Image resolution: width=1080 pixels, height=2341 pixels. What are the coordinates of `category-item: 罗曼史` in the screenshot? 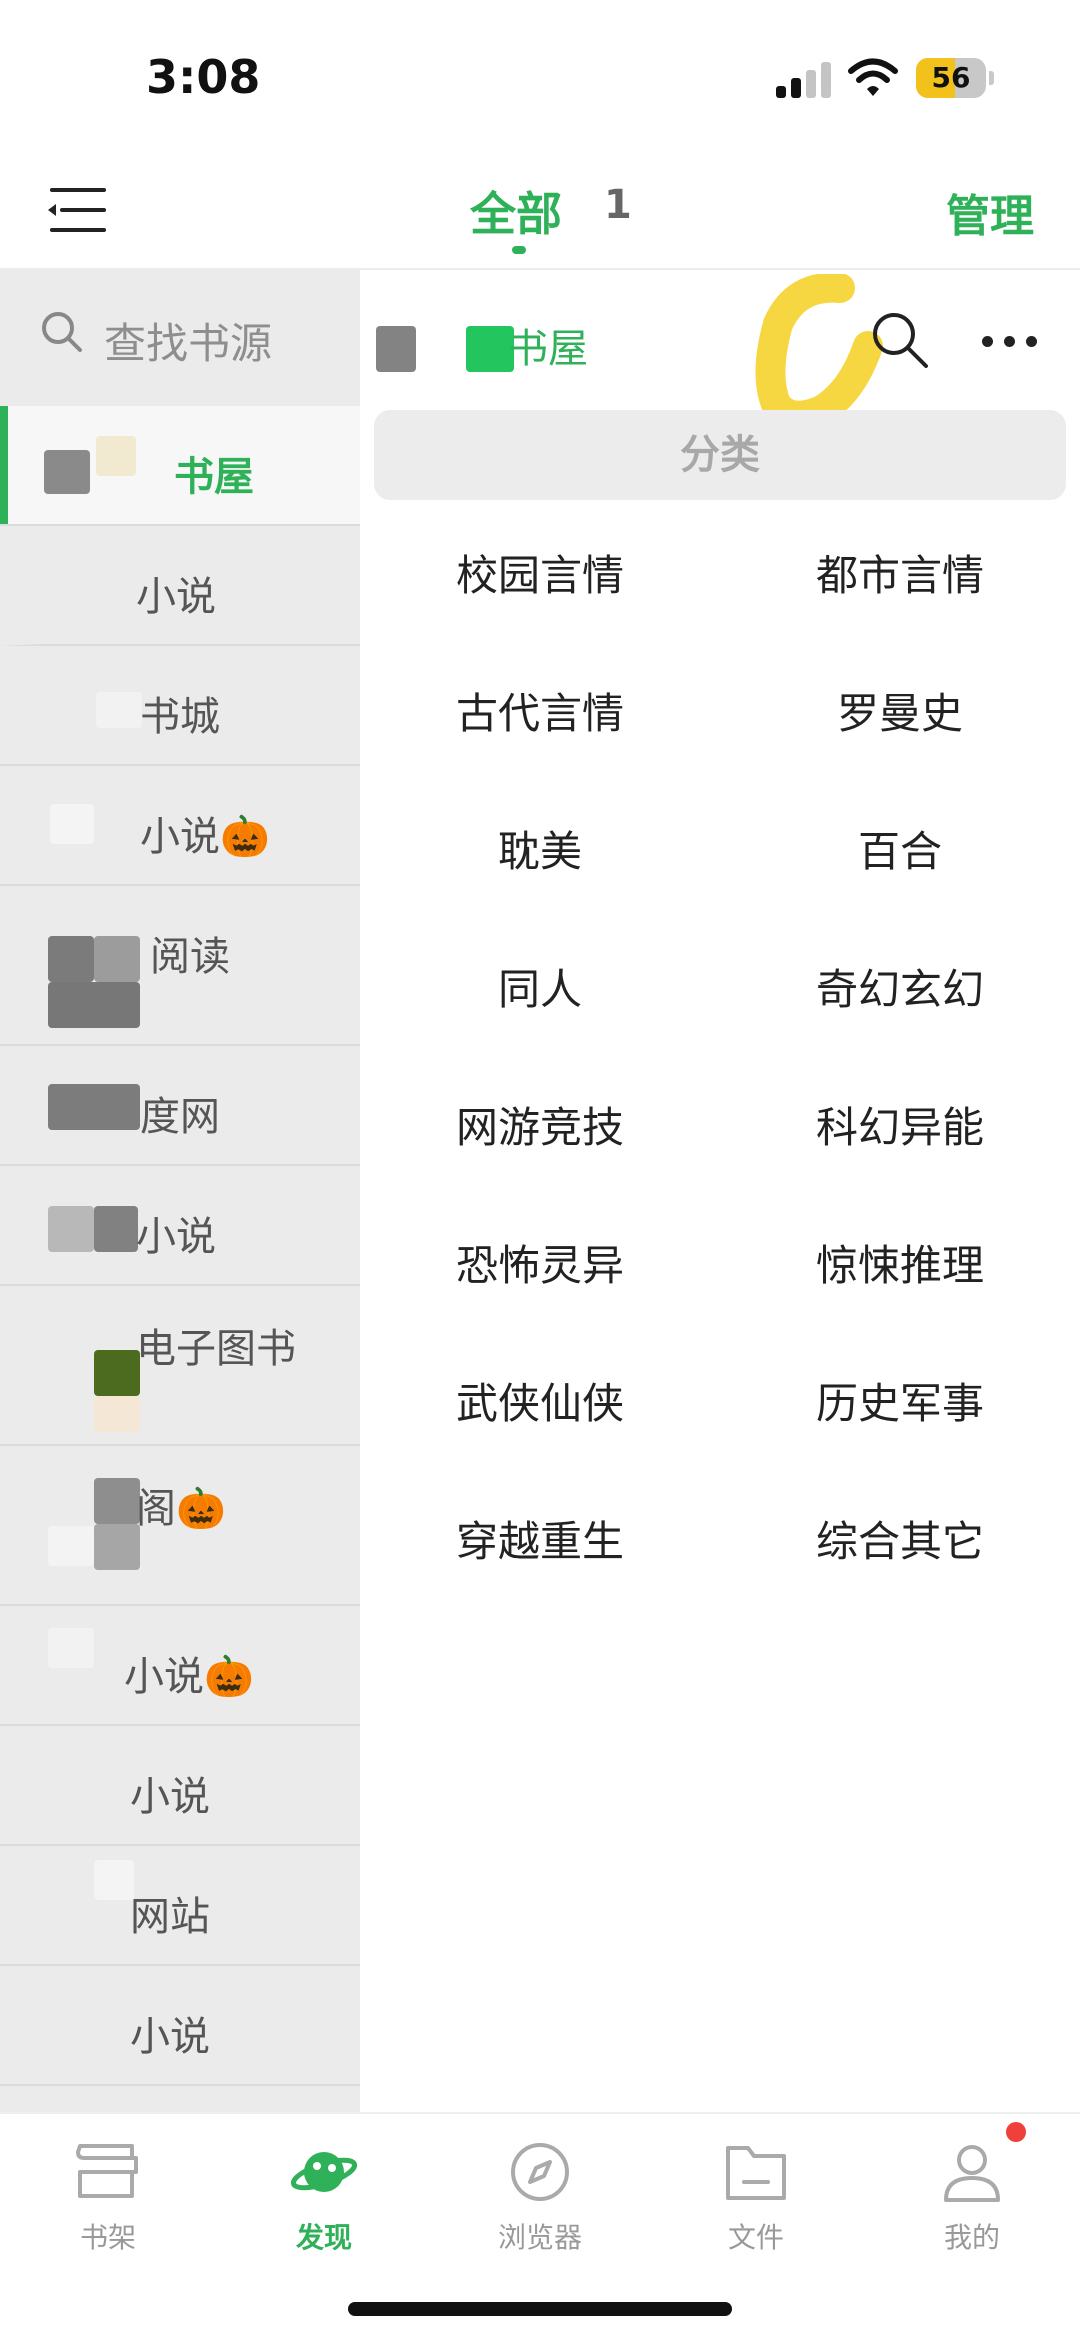 It's located at (900, 710).